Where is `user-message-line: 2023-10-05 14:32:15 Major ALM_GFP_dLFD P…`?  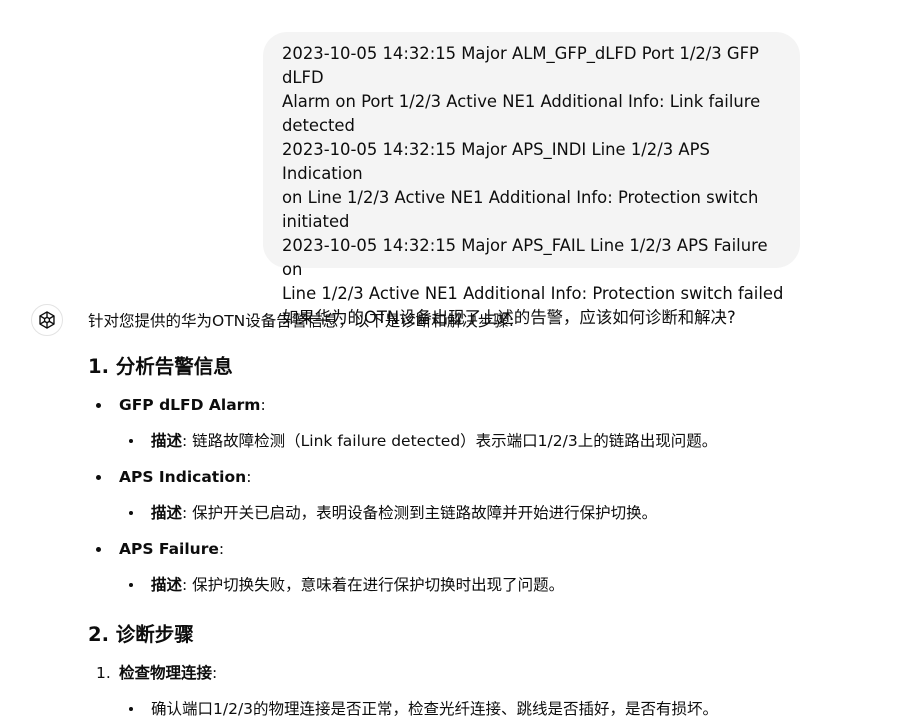
user-message-line: 2023-10-05 14:32:15 Major ALM_GFP_dLFD P… is located at coordinates (520, 65).